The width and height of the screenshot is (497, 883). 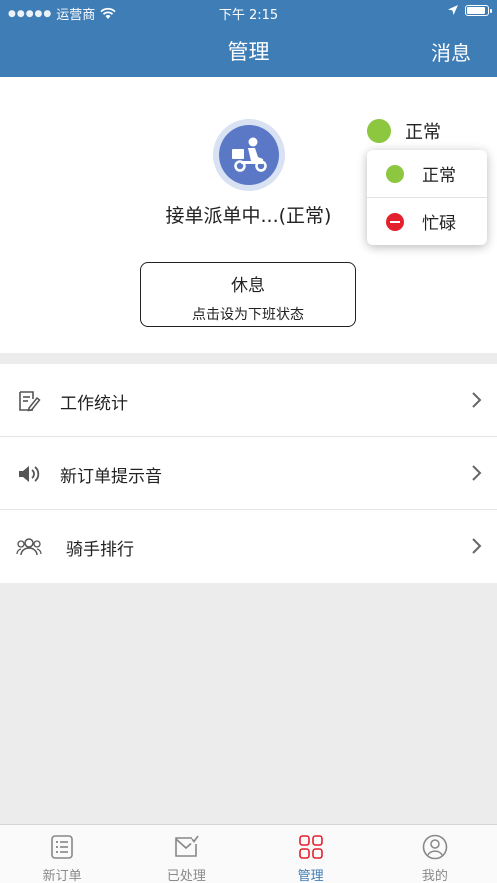 What do you see at coordinates (395, 173) in the screenshot?
I see `green-dot-icon` at bounding box center [395, 173].